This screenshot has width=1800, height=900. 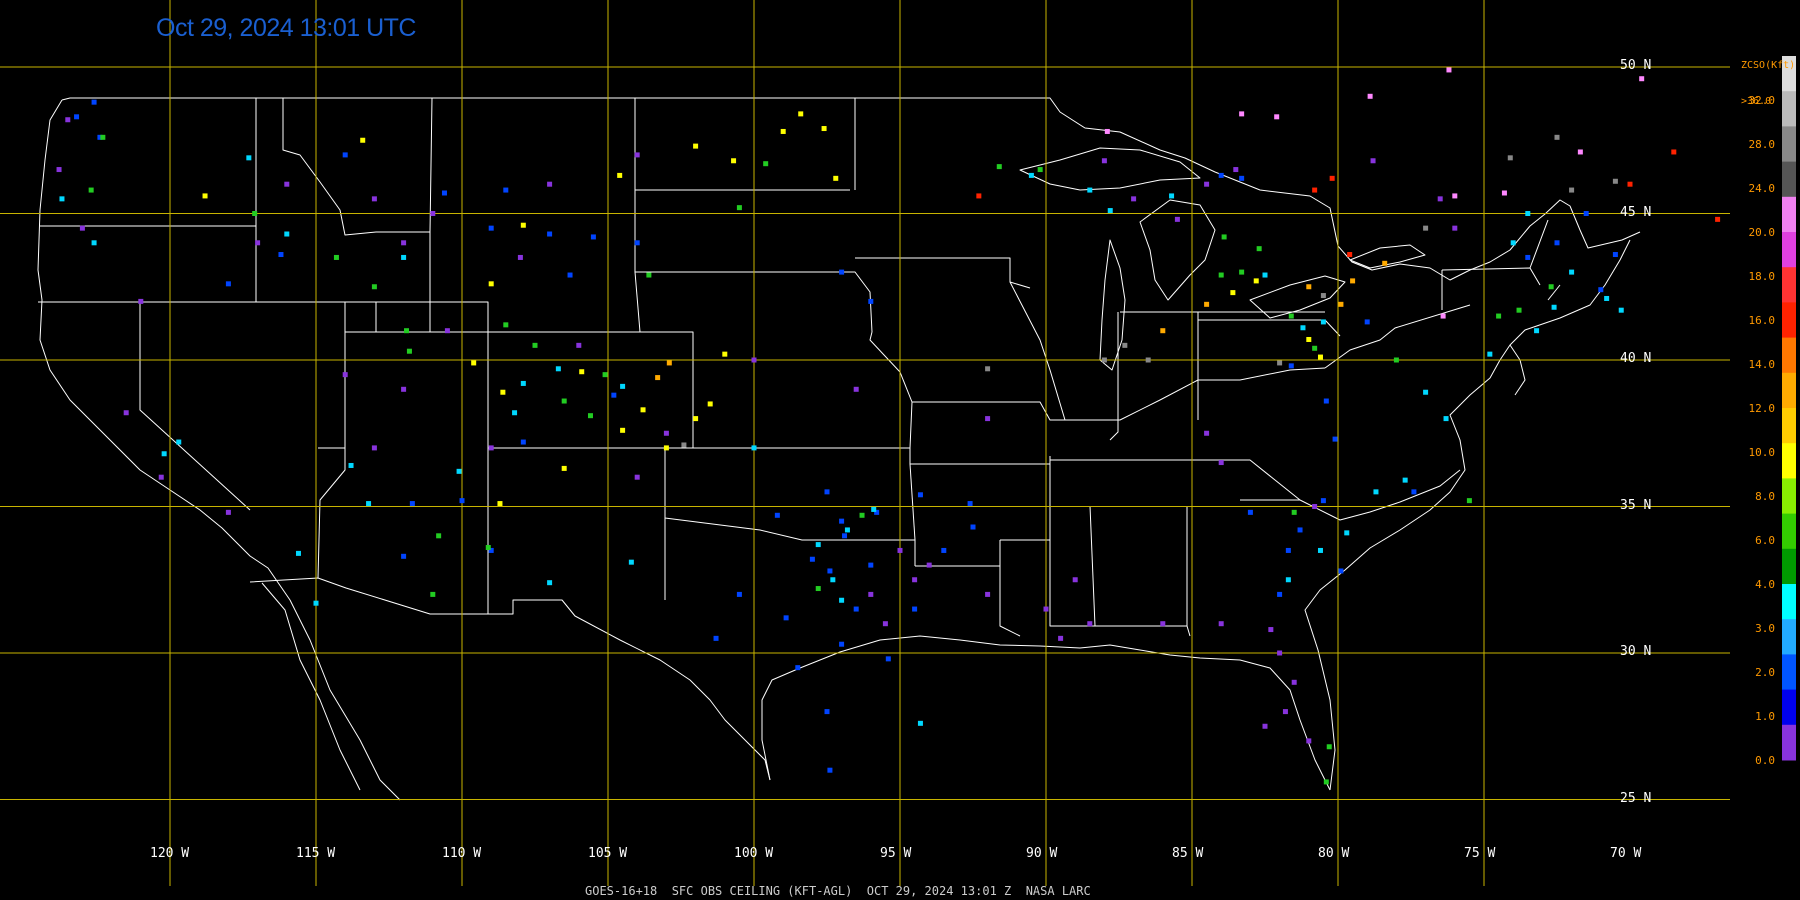 What do you see at coordinates (1762, 408) in the screenshot?
I see `legend-label: 12.0` at bounding box center [1762, 408].